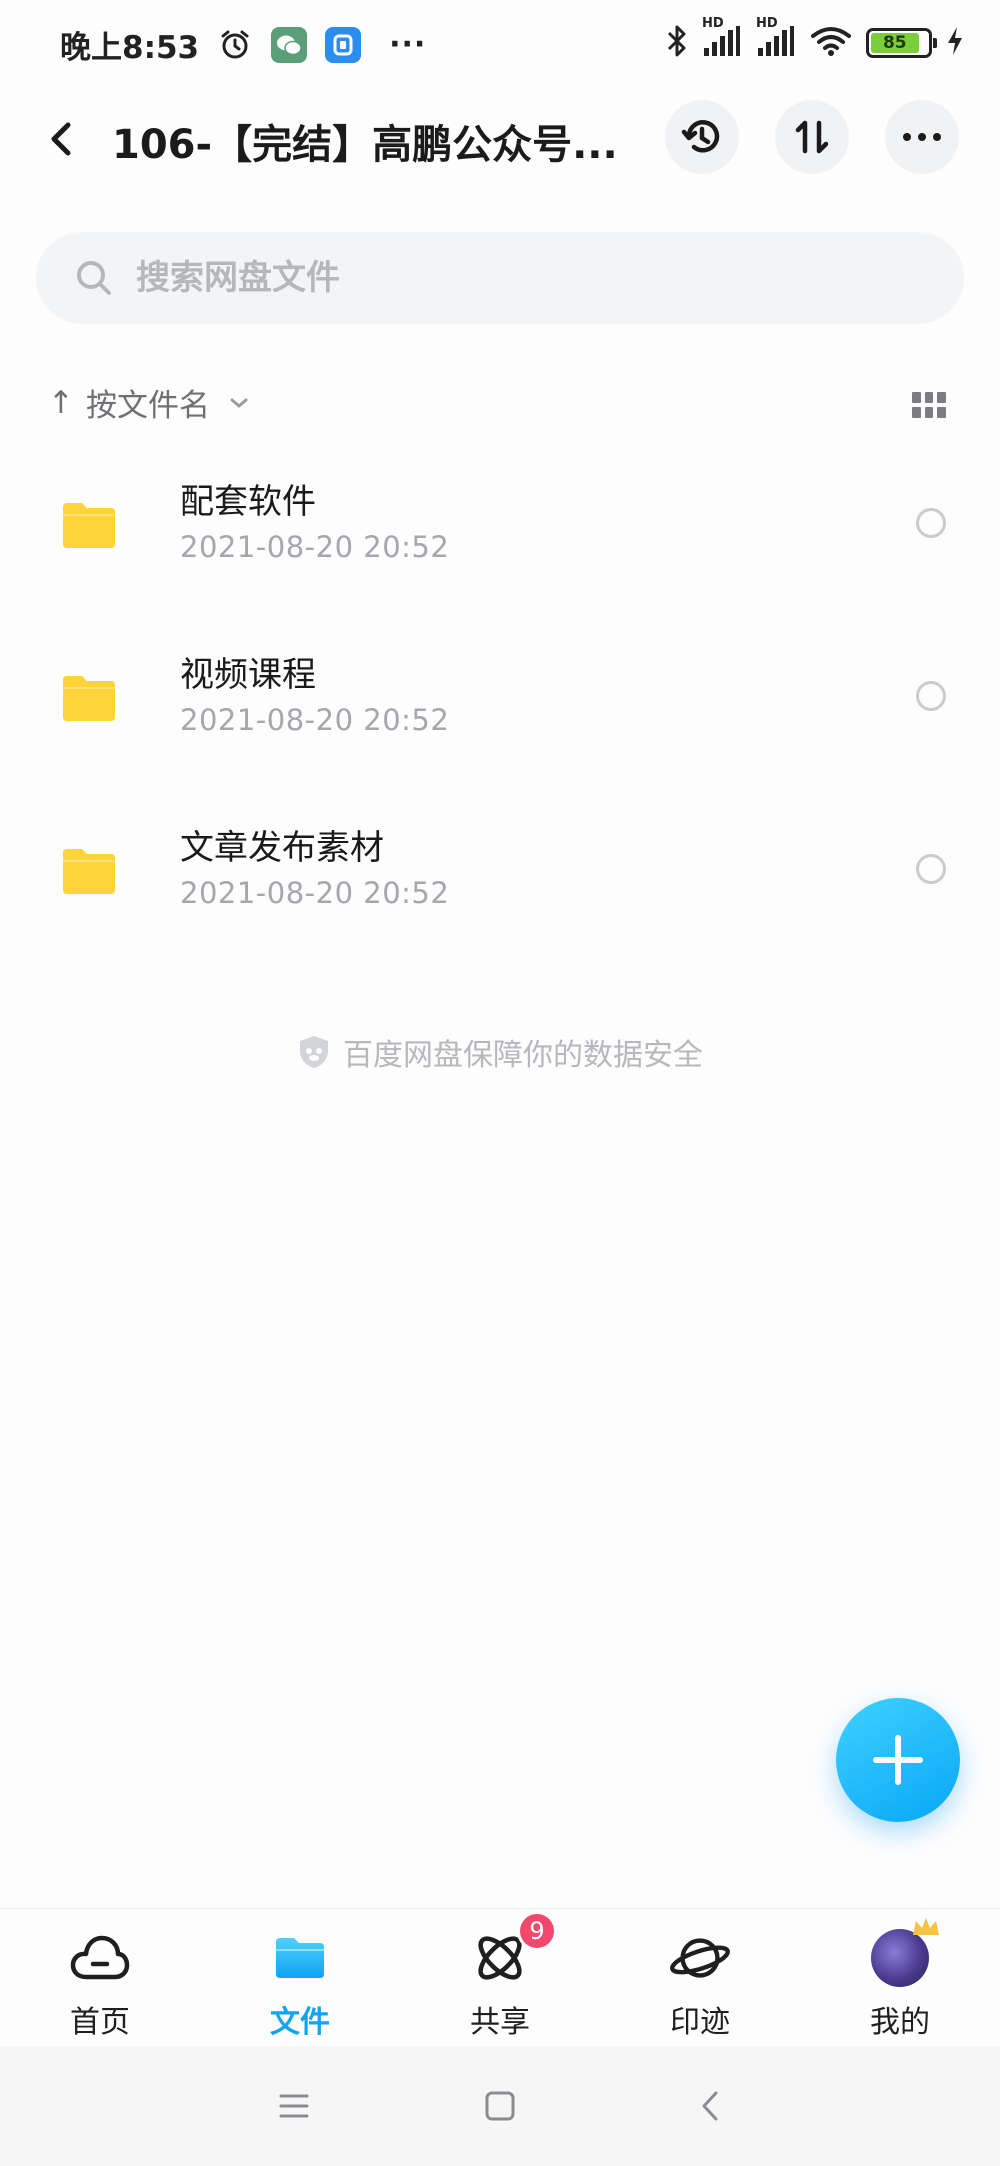  I want to click on file-name: 视频课程, so click(248, 675).